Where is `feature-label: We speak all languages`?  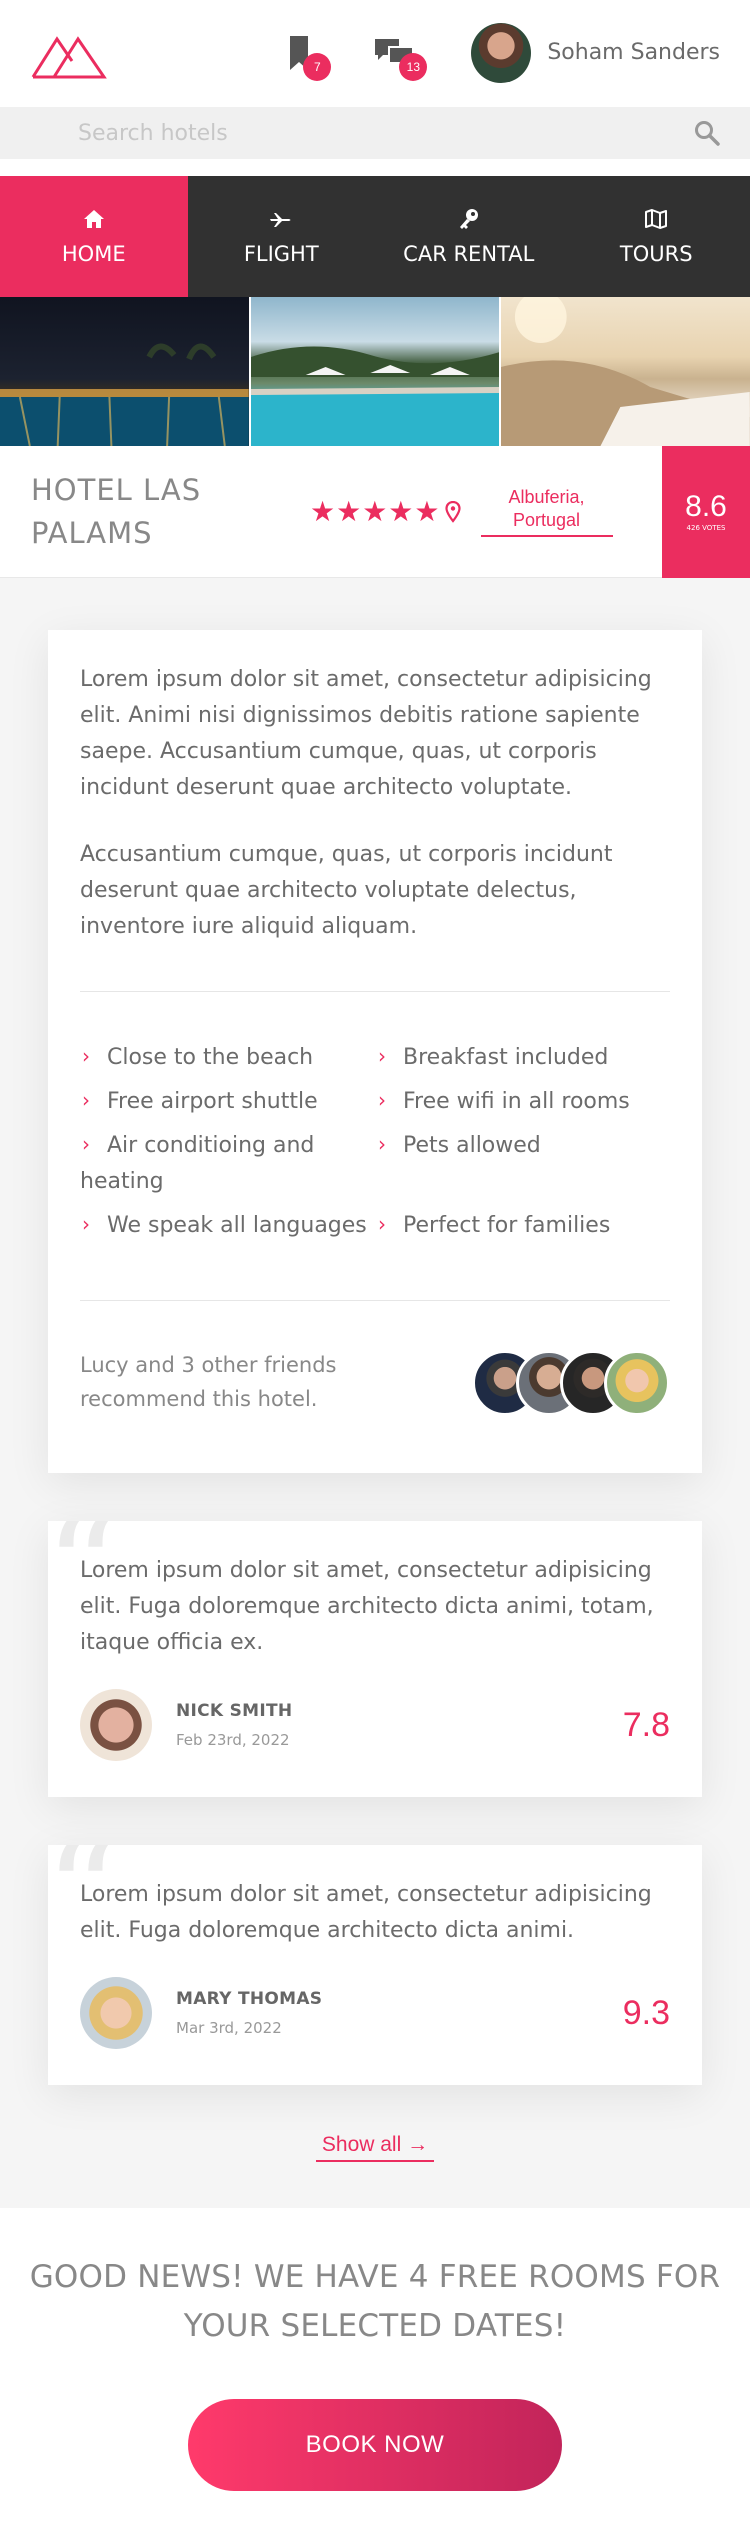 feature-label: We speak all languages is located at coordinates (237, 1225).